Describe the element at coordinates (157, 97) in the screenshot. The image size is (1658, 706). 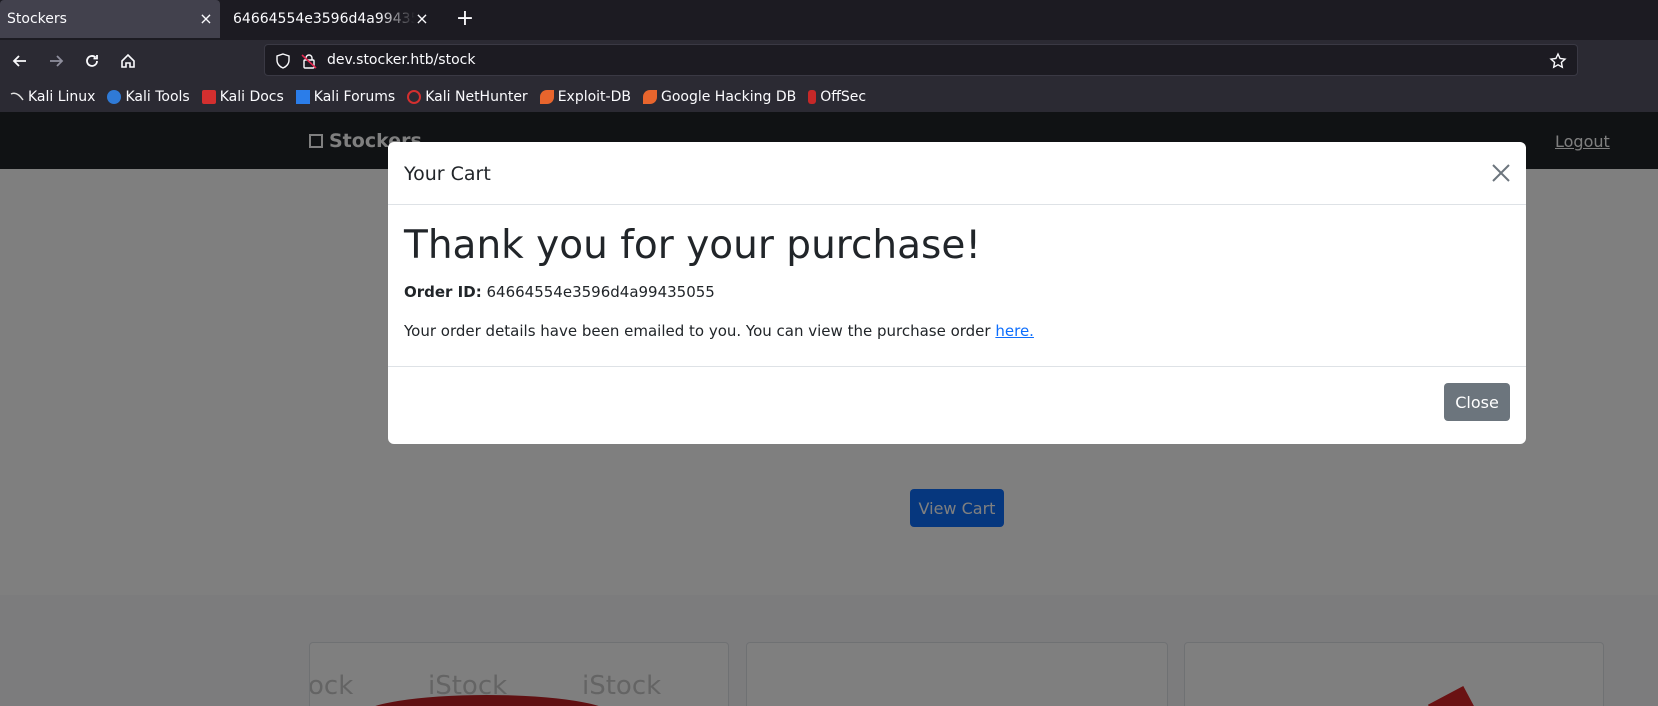
I see `bookmark-label: Kali Tools` at that location.